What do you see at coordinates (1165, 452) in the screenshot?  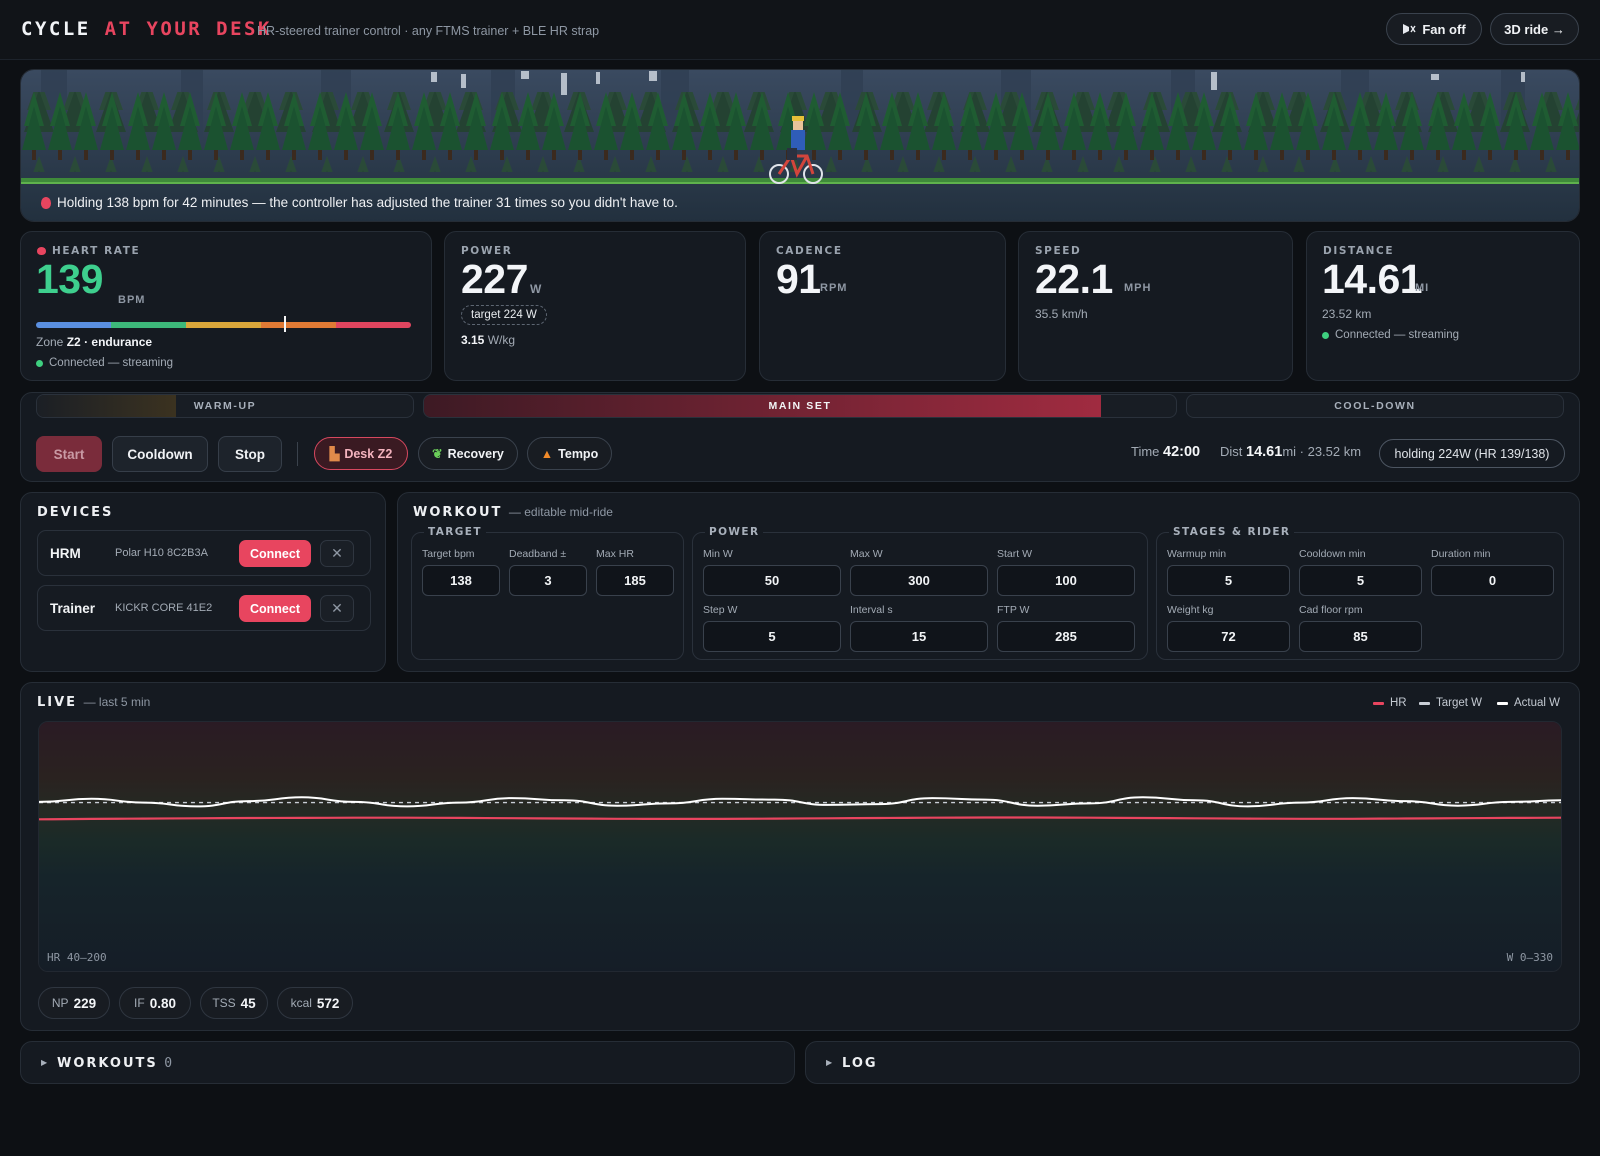 I see `time-readout: Time 42:00` at bounding box center [1165, 452].